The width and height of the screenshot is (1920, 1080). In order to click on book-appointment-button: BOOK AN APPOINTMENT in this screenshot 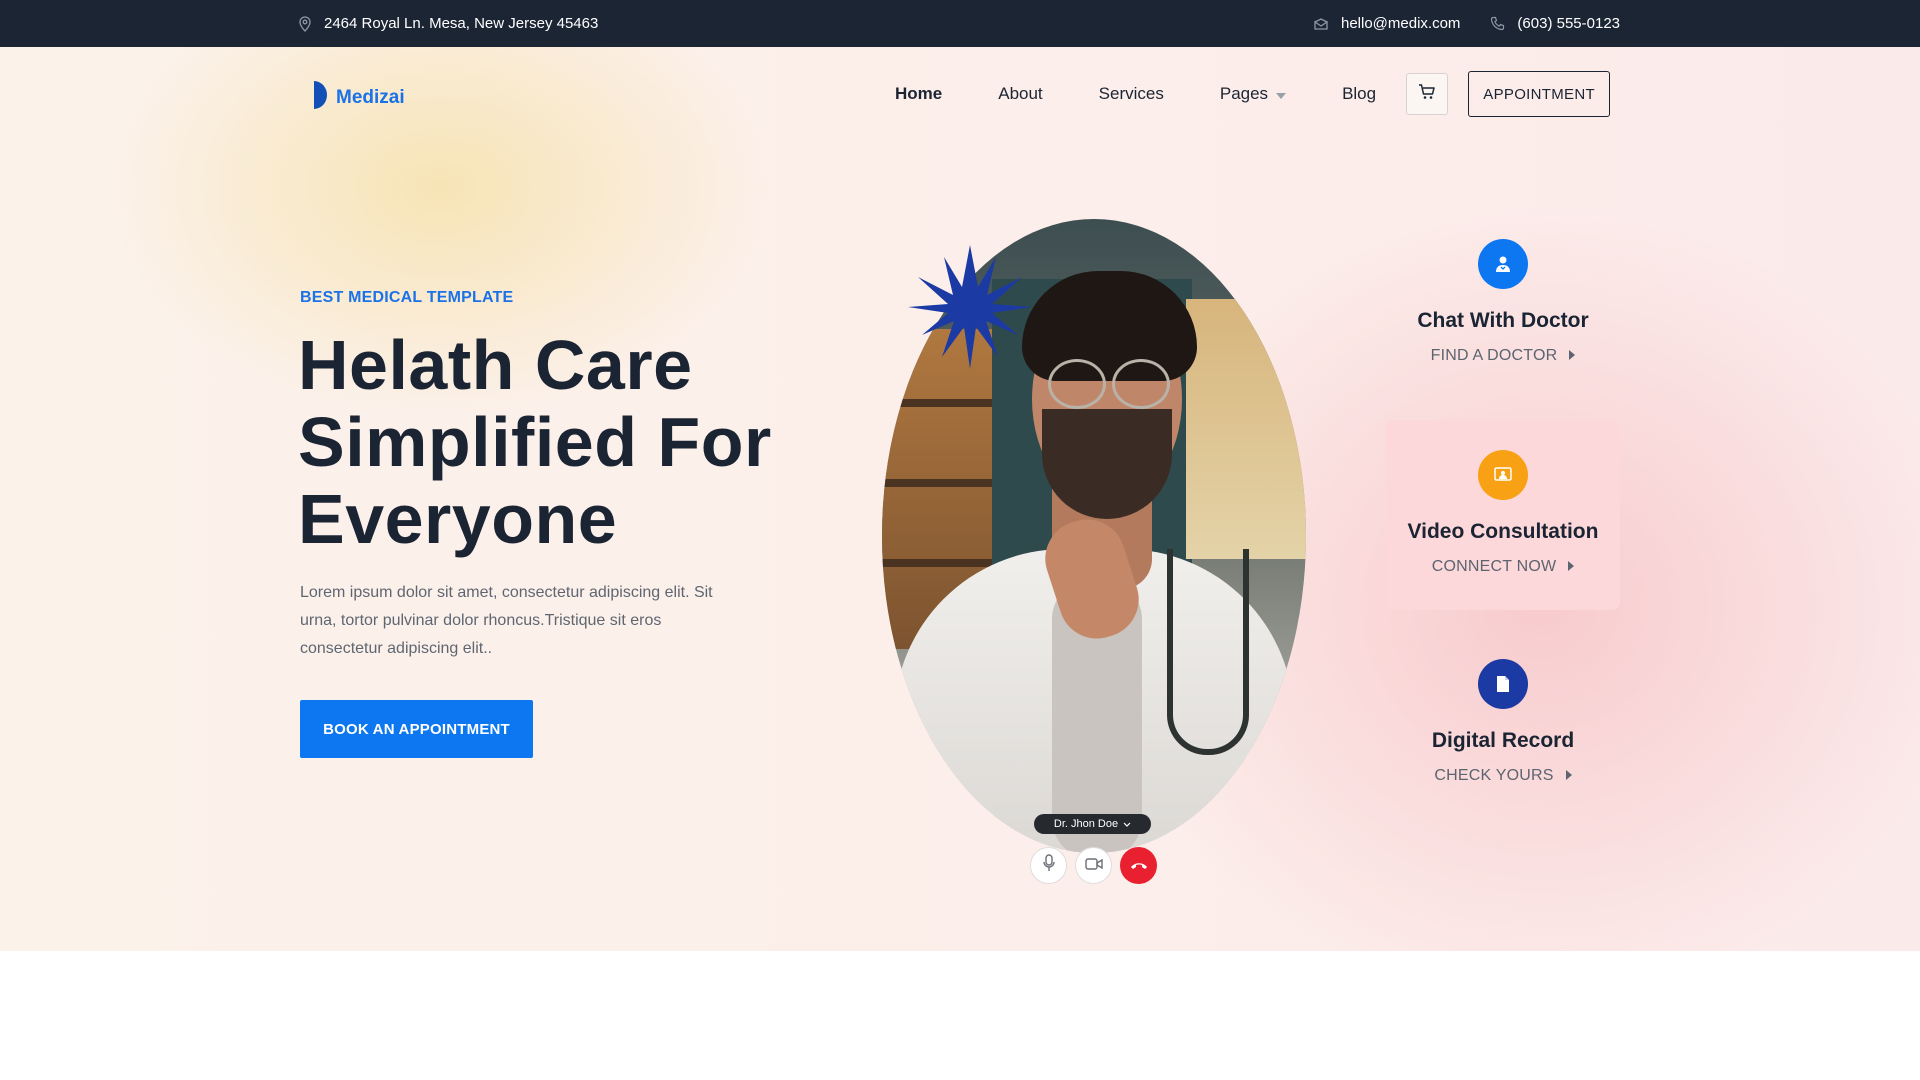, I will do `click(416, 729)`.